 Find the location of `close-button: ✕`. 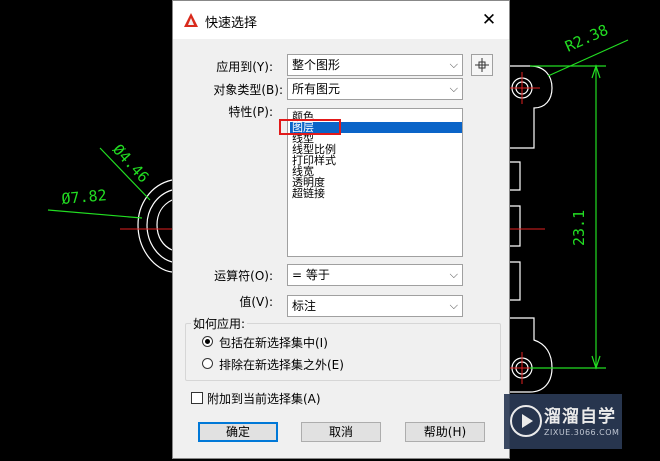

close-button: ✕ is located at coordinates (489, 20).